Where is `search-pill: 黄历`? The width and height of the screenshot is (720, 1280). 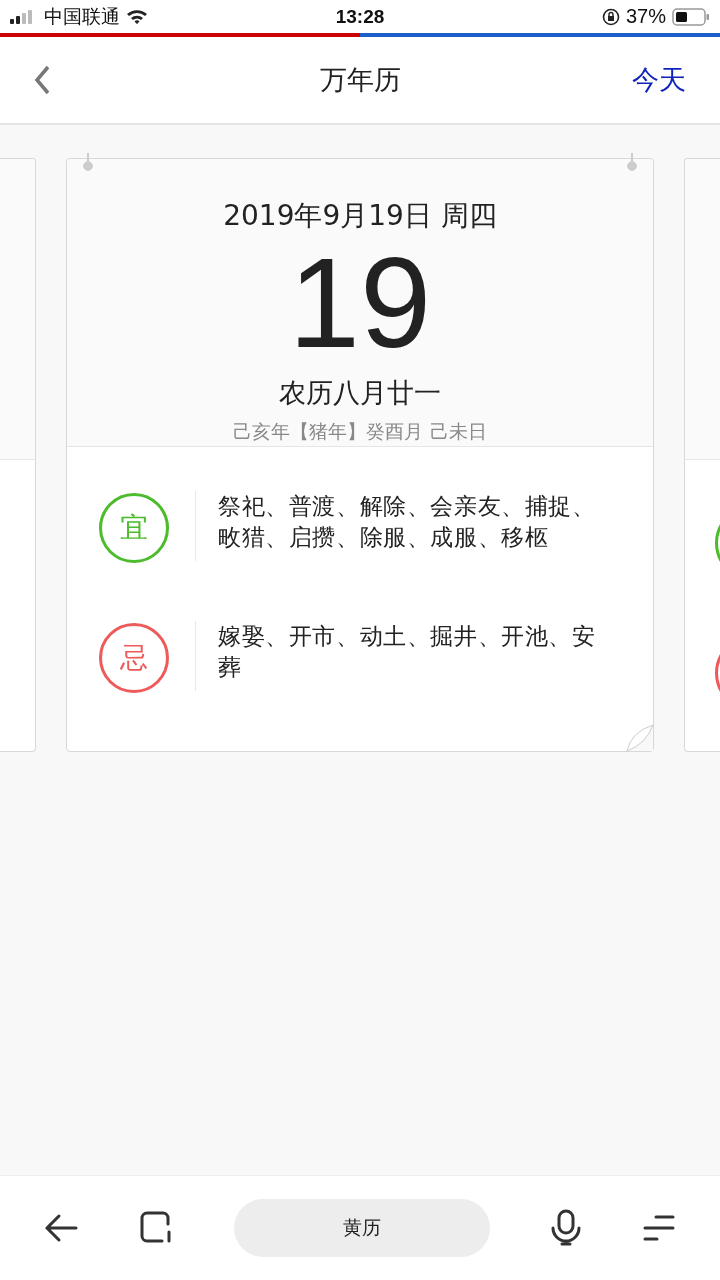 search-pill: 黄历 is located at coordinates (362, 1228).